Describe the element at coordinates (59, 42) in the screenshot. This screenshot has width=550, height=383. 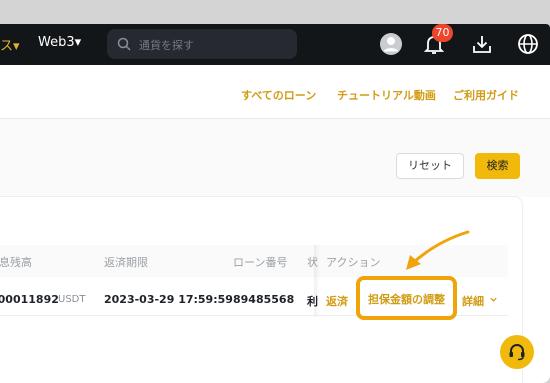
I see `nav-web3-menu: Web3▾` at that location.